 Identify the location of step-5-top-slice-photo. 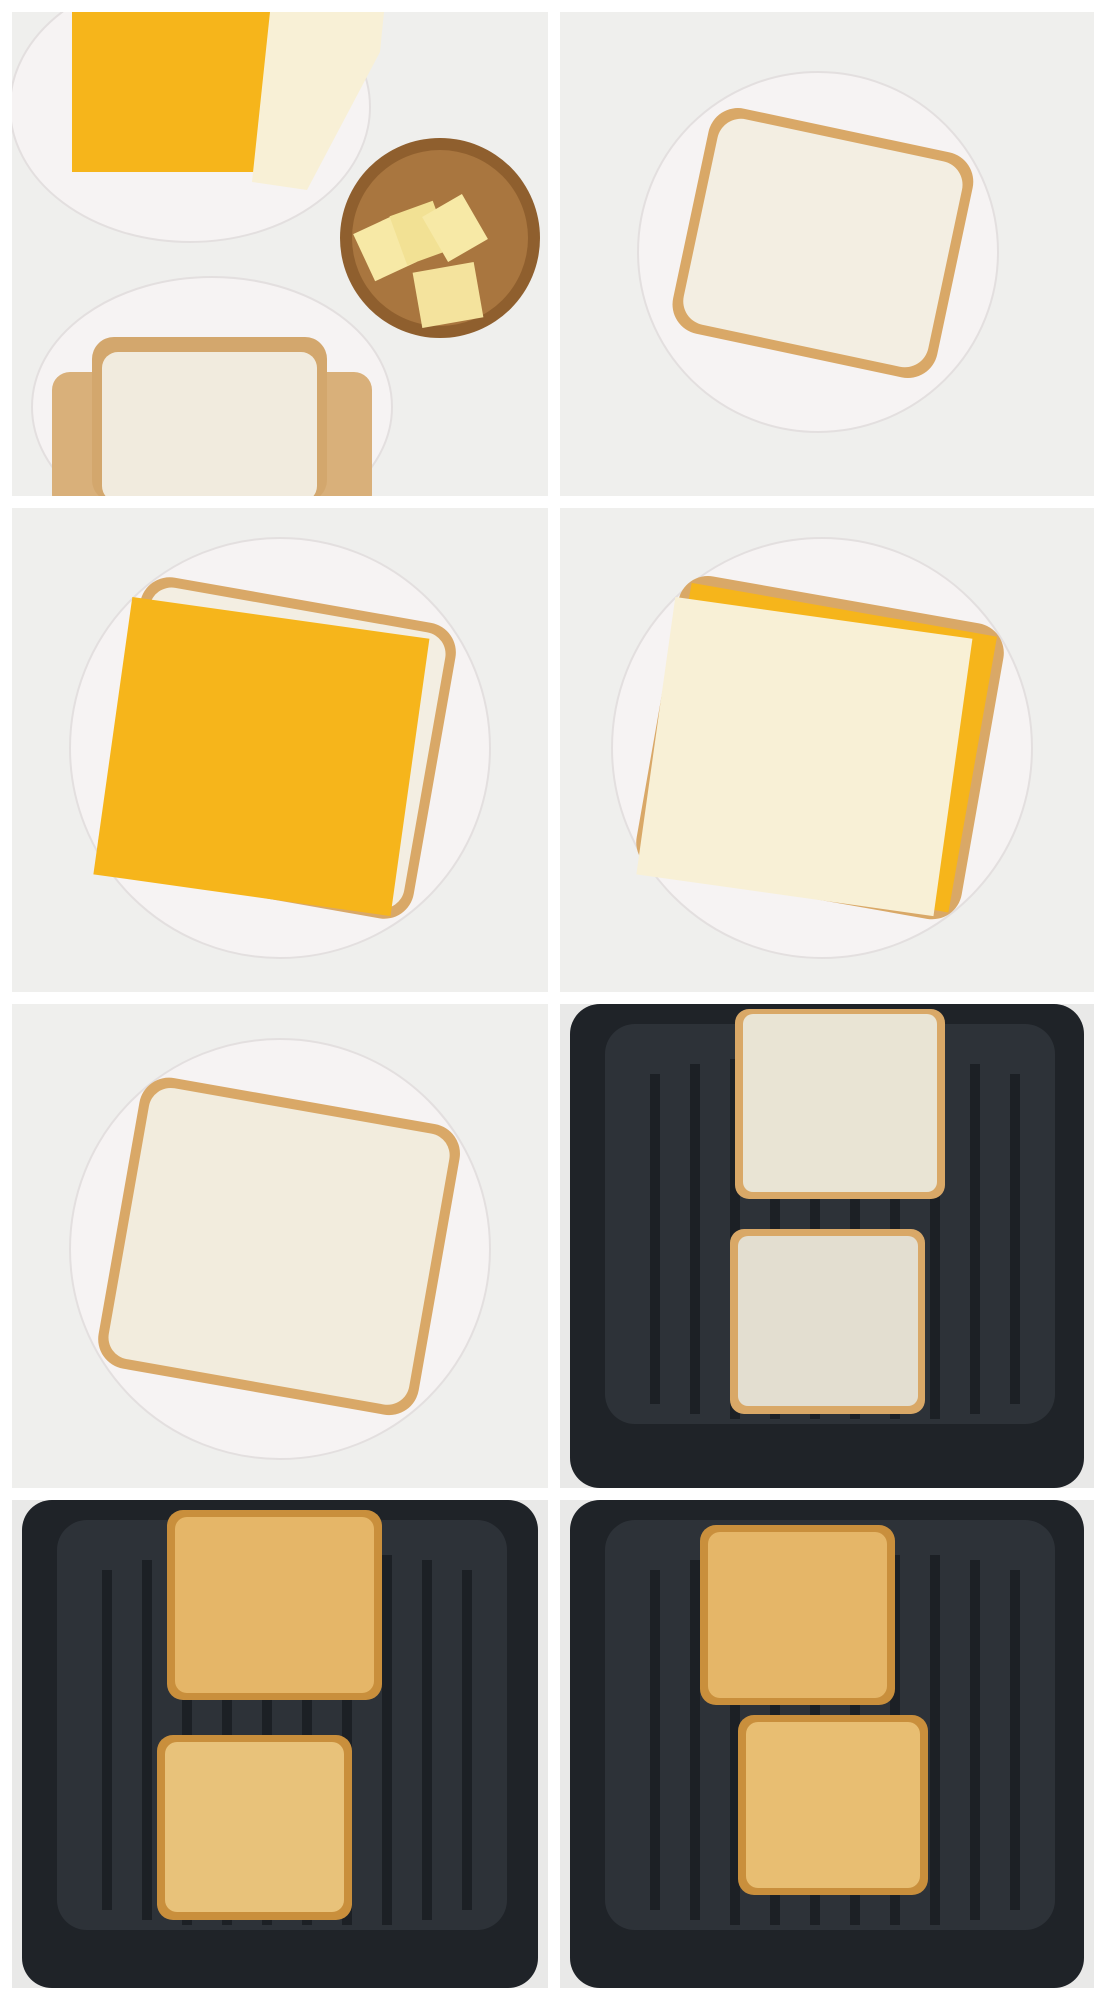
(280, 1246).